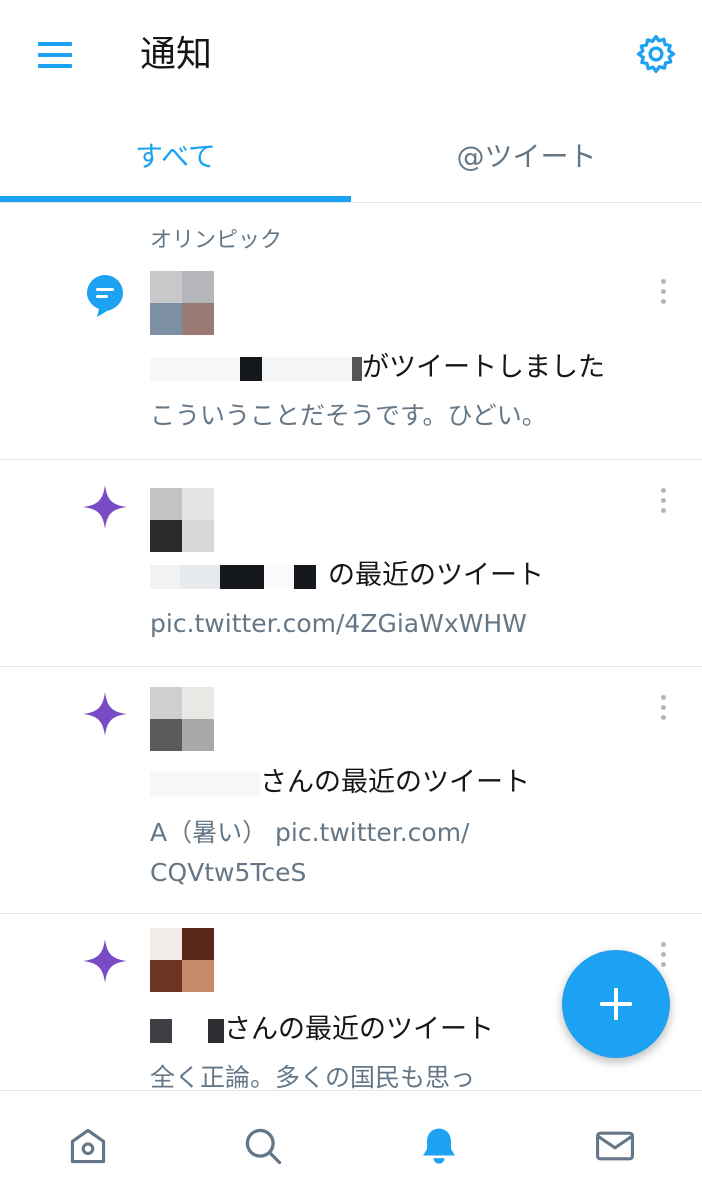 Image resolution: width=702 pixels, height=1201 pixels. Describe the element at coordinates (438, 1146) in the screenshot. I see `bell-icon` at that location.